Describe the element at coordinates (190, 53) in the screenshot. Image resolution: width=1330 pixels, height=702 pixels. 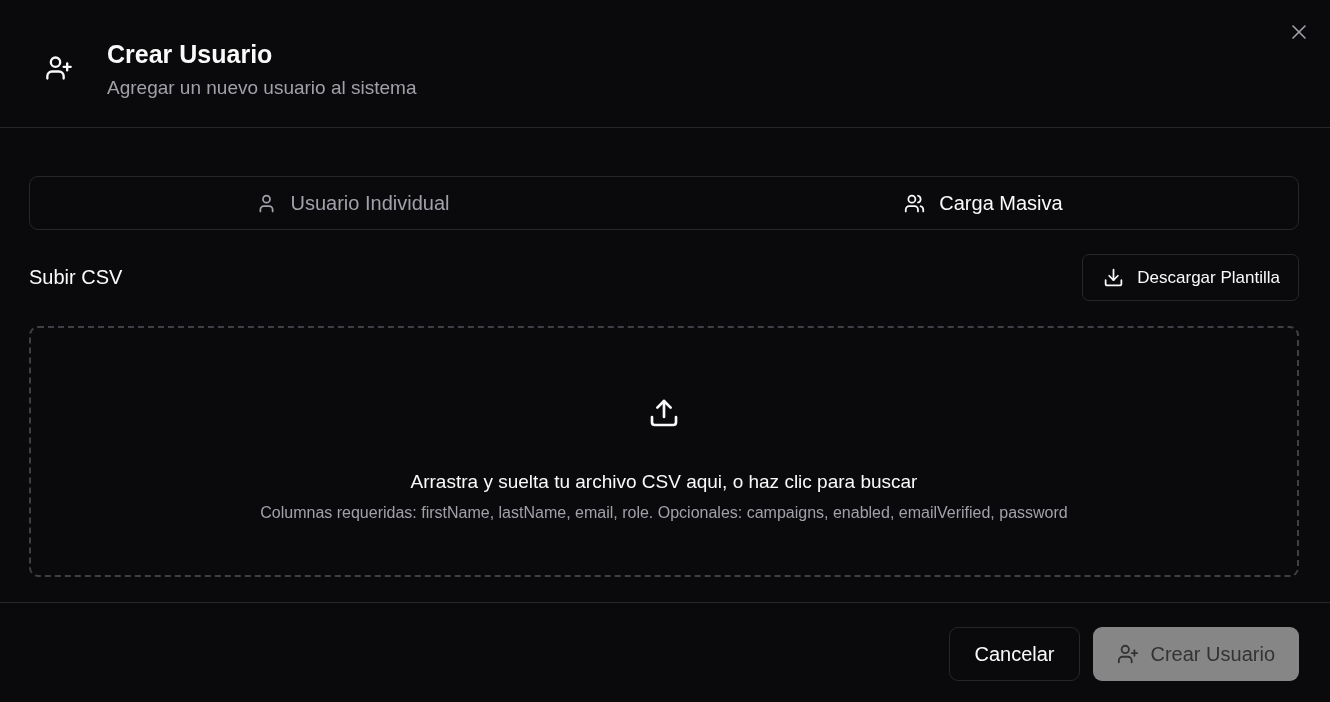
I see `dialog-title: Crear Usuario` at that location.